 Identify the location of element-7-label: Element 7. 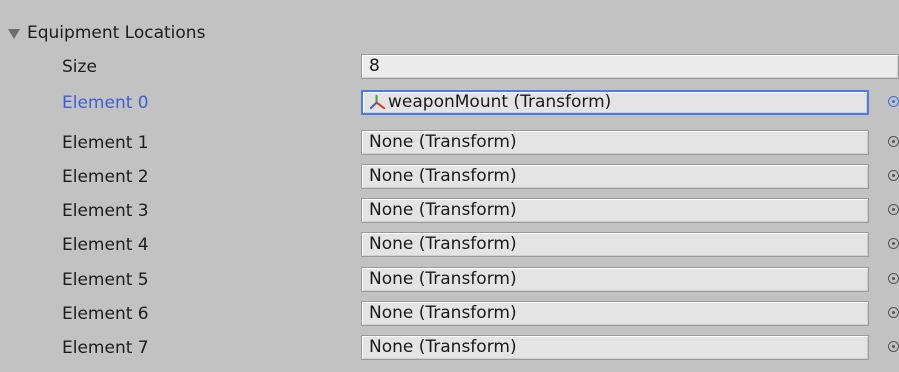
(105, 348).